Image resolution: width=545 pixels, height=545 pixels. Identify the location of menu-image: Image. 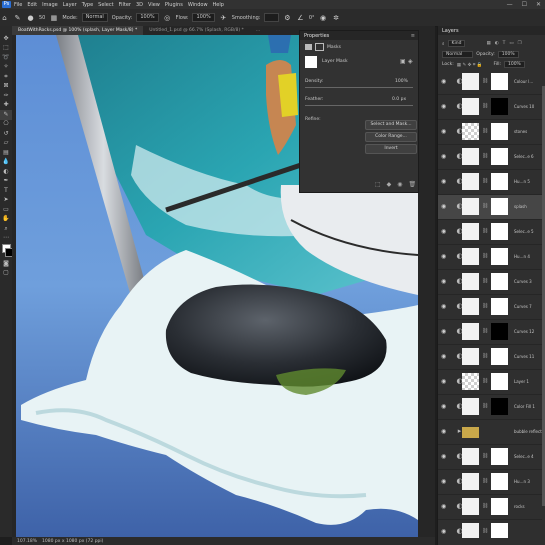
(50, 5).